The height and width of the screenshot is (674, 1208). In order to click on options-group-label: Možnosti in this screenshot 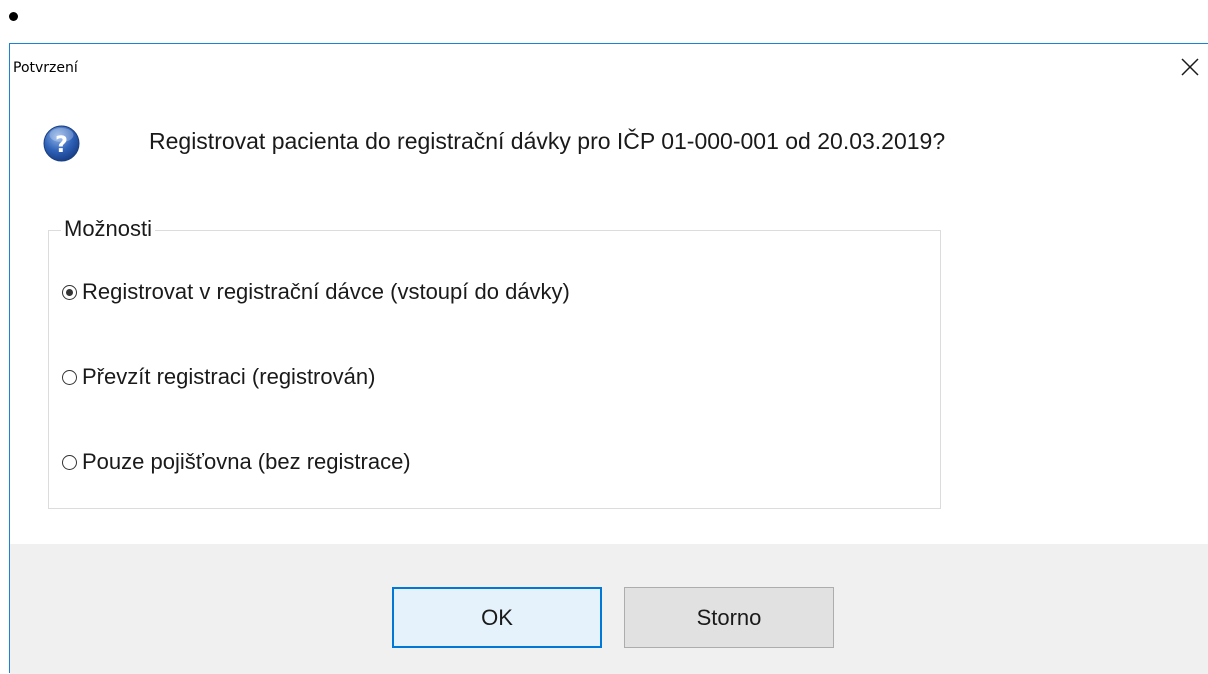, I will do `click(108, 229)`.